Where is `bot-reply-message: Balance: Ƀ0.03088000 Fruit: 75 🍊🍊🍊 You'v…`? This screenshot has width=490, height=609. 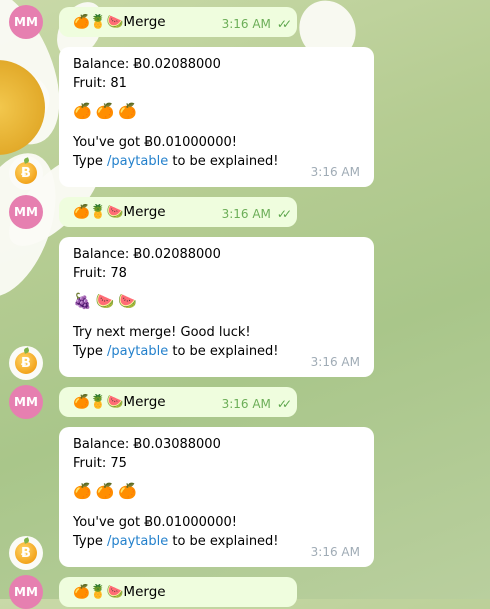
bot-reply-message: Balance: Ƀ0.03088000 Fruit: 75 🍊🍊🍊 You'v… is located at coordinates (216, 497).